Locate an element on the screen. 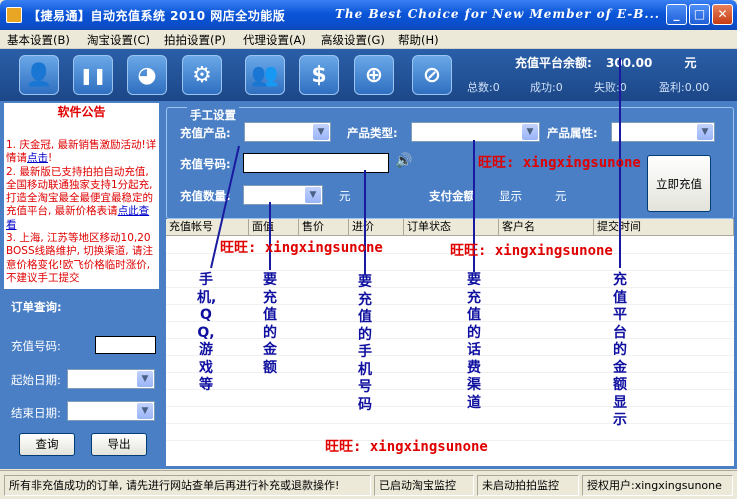 This screenshot has height=499, width=737. menu-paipai-settings: 拍拍设置(P) is located at coordinates (195, 40).